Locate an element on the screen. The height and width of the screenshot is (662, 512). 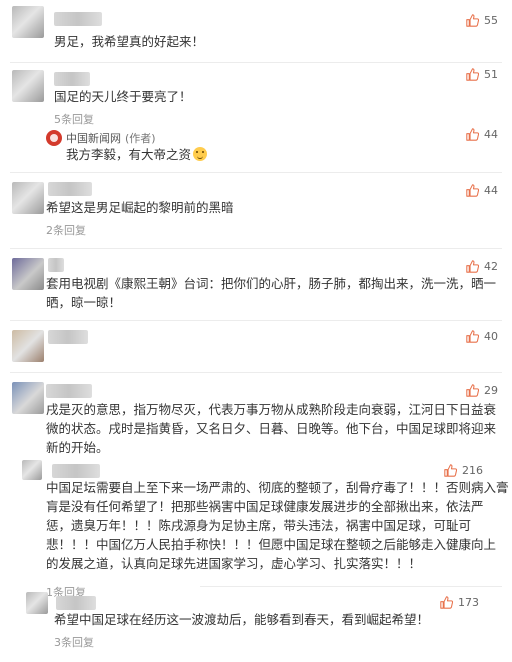
like-button: 29 is located at coordinates (482, 390).